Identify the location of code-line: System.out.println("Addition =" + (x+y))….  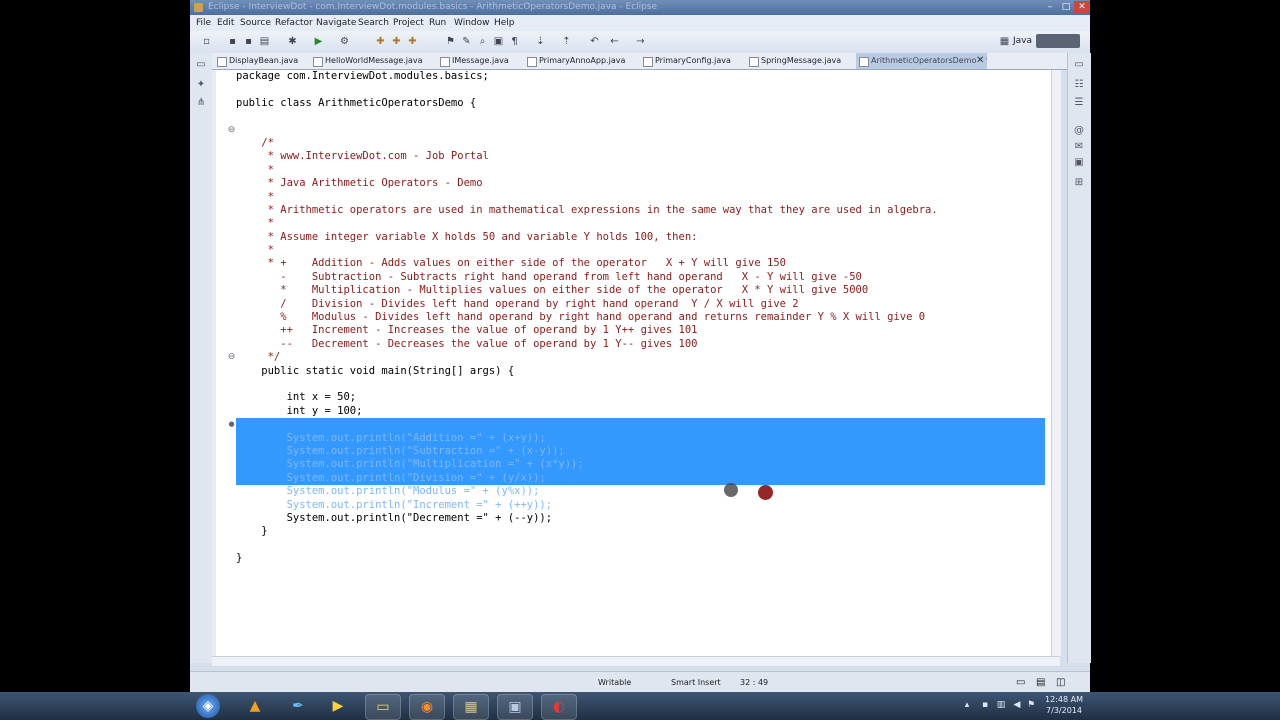
(587, 438).